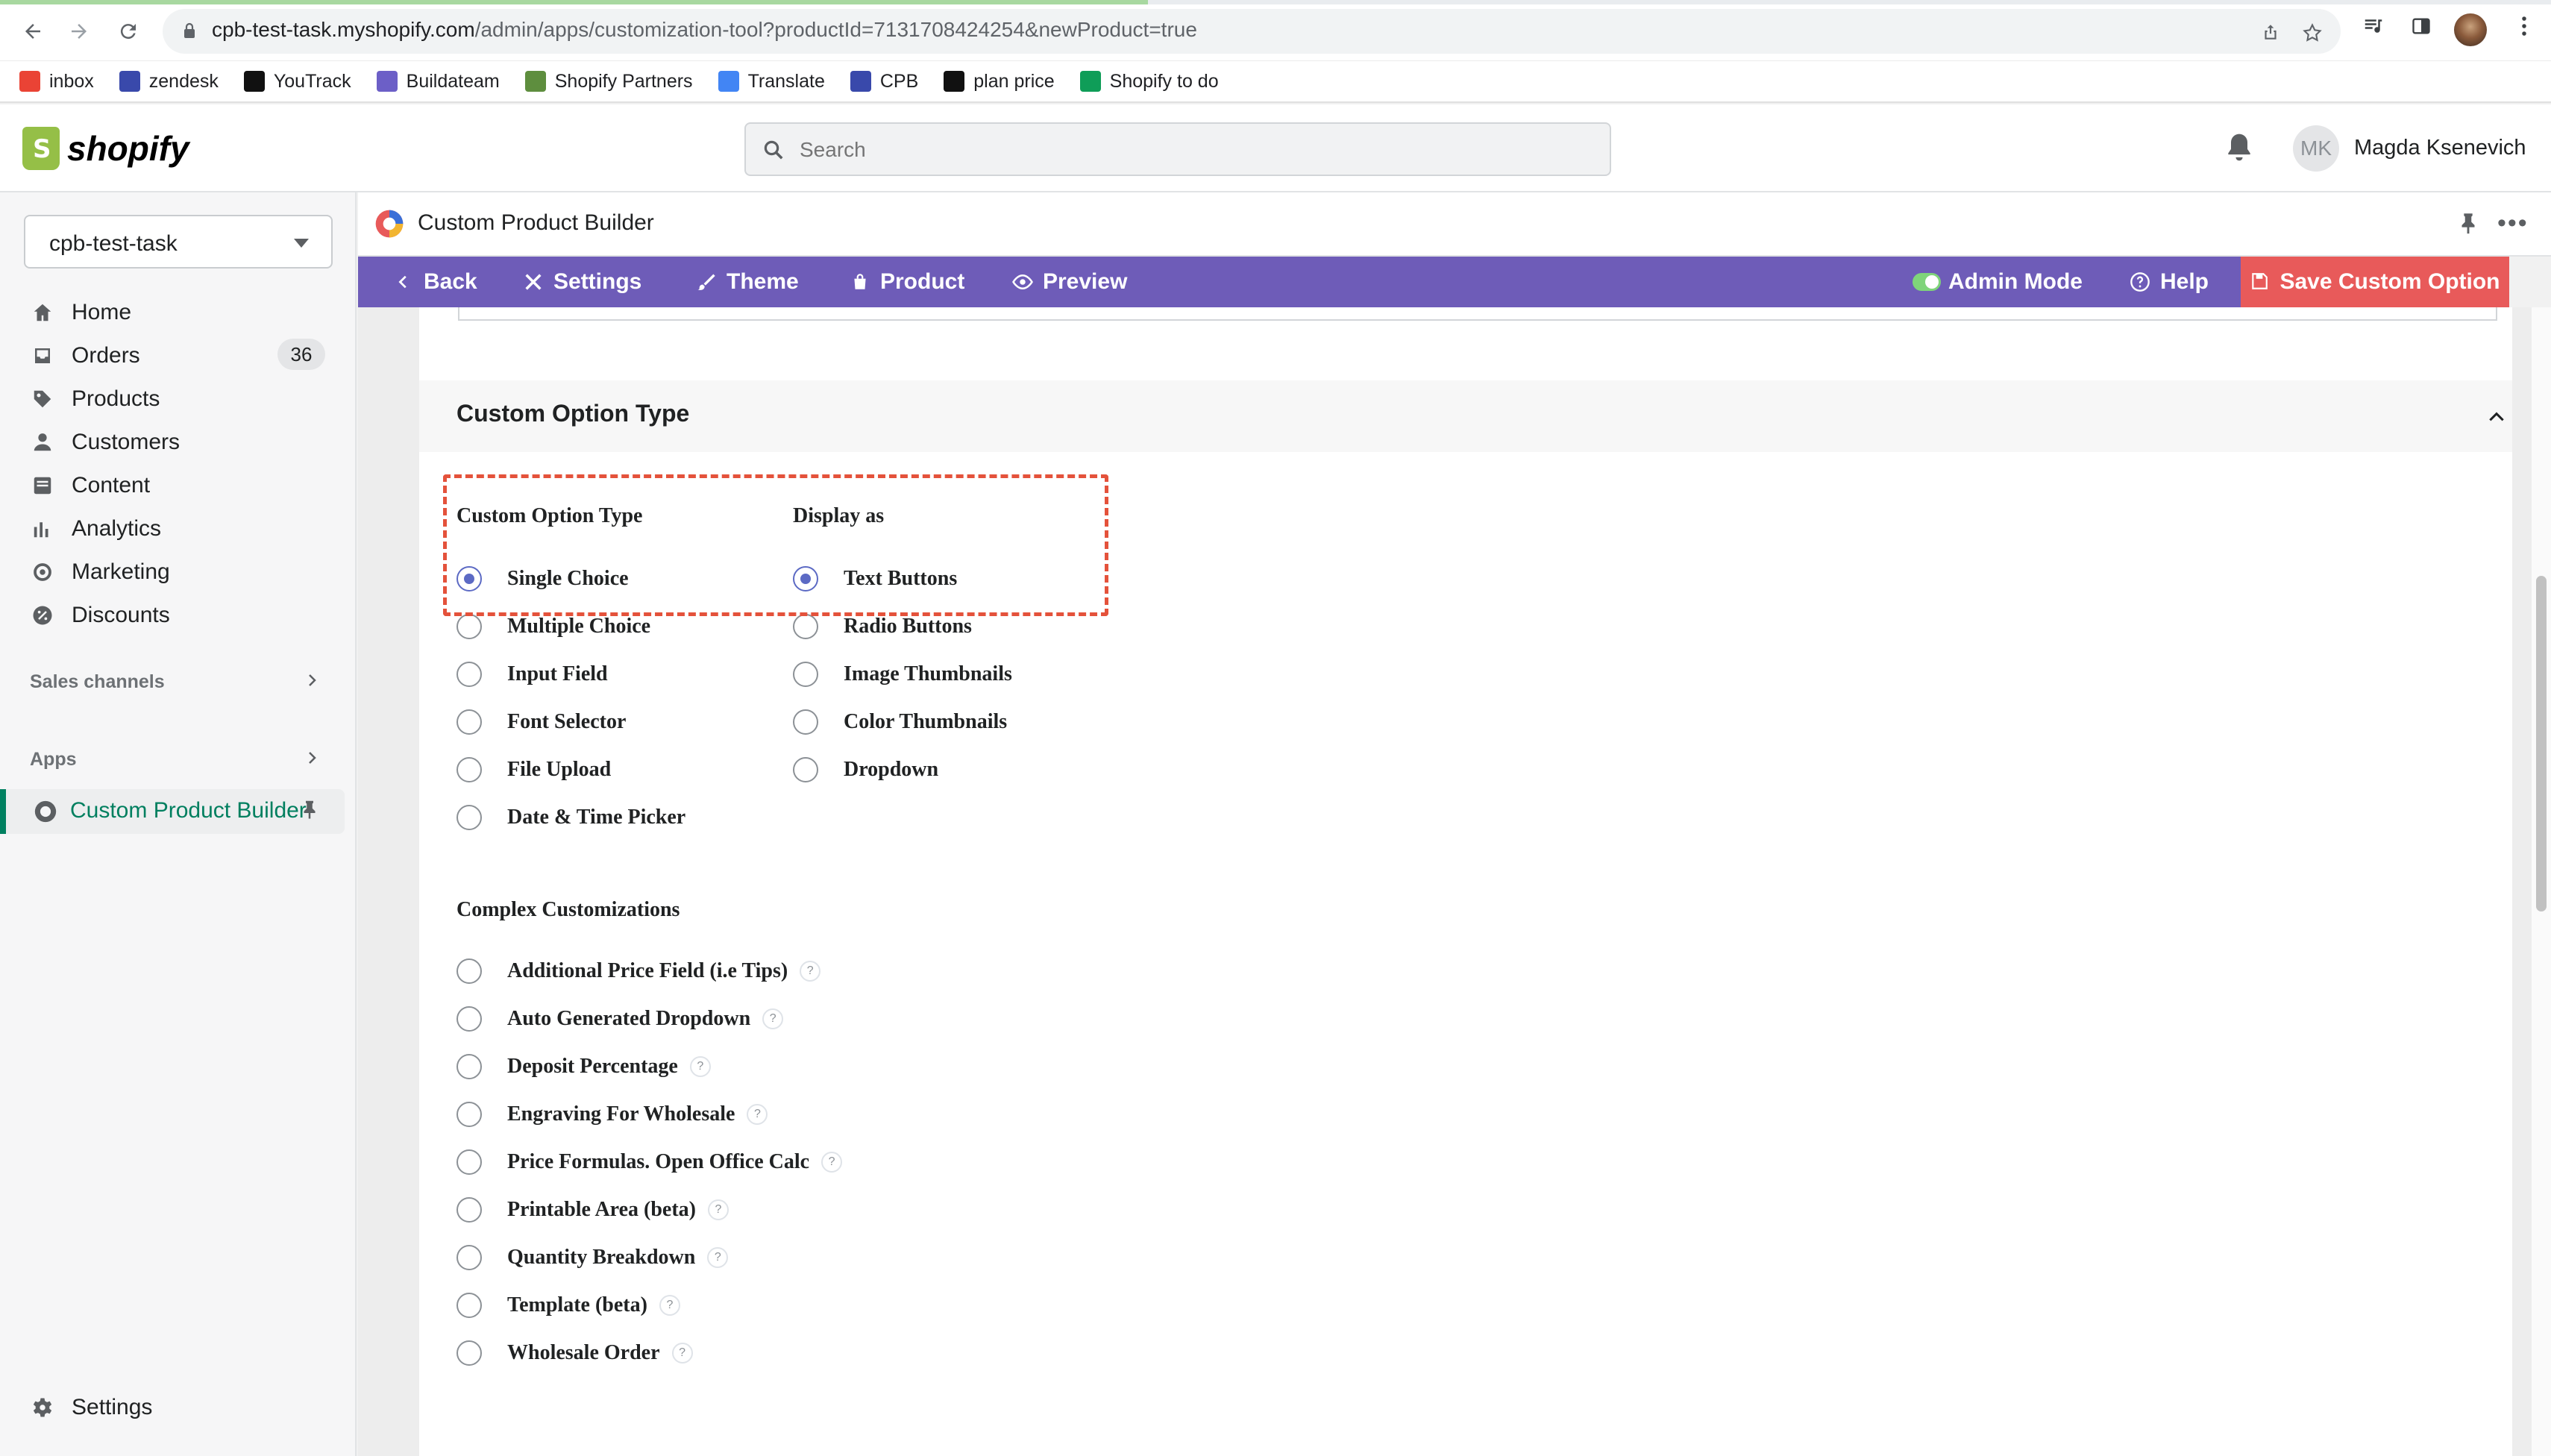 This screenshot has height=1456, width=2551. Describe the element at coordinates (592, 1210) in the screenshot. I see `radio-option: Printable Area (beta)?` at that location.